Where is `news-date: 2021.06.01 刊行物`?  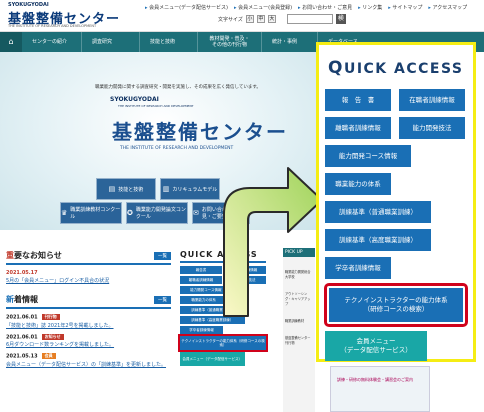
news-date: 2021.06.01 刊行物 is located at coordinates (88, 317).